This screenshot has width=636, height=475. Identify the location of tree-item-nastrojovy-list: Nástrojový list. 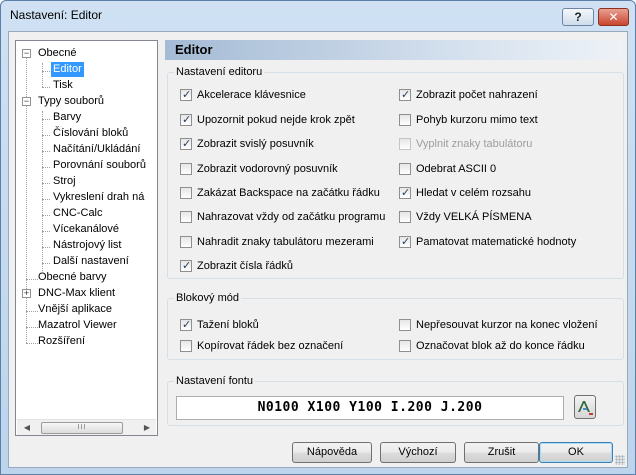
(87, 245).